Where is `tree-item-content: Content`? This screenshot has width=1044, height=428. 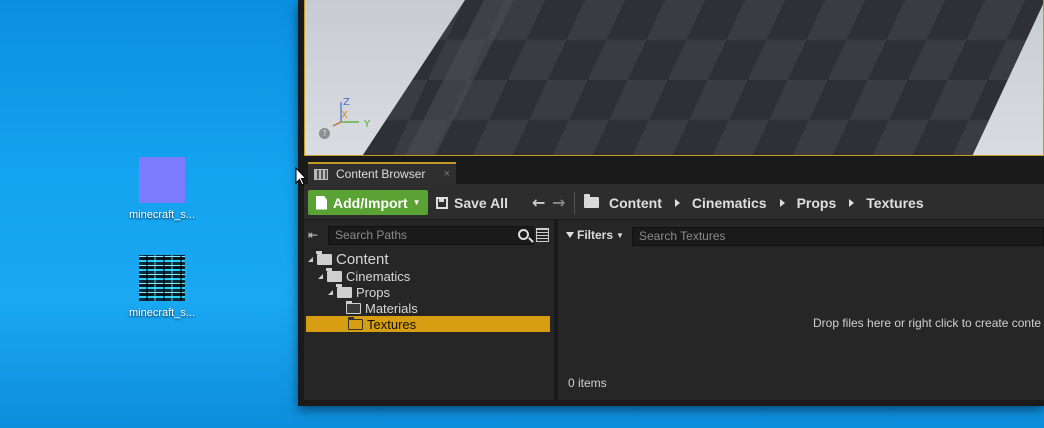
tree-item-content: Content is located at coordinates (429, 259).